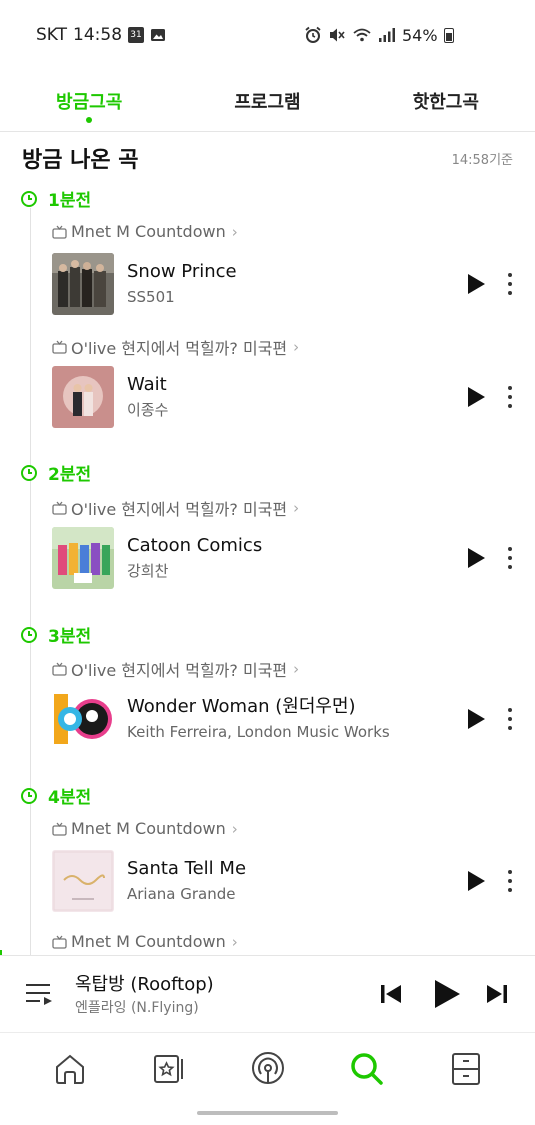  I want to click on song-row: Santa Tell Me Ariana Grande, so click(282, 881).